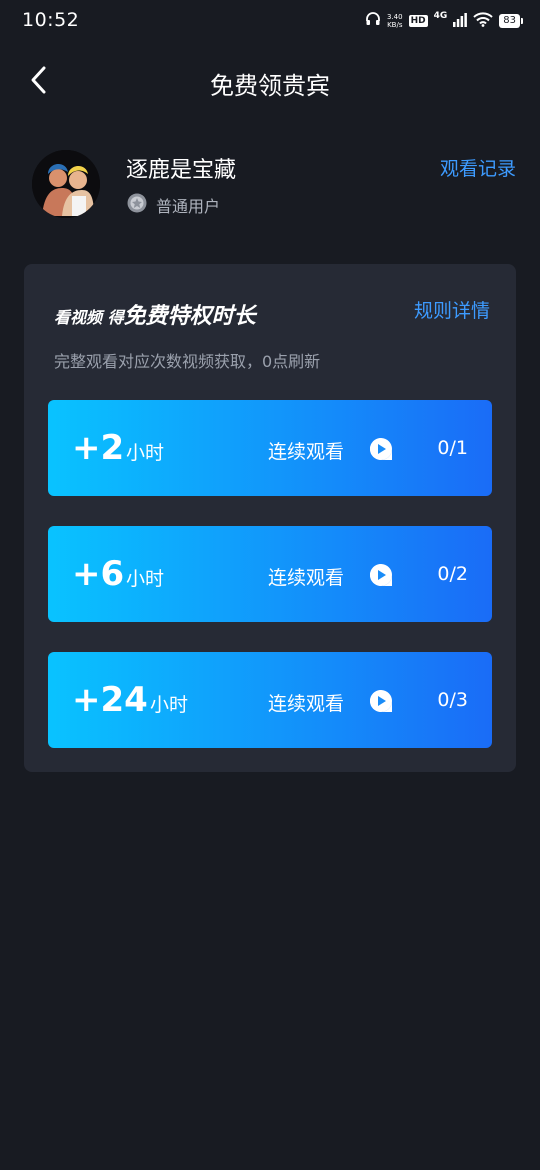  Describe the element at coordinates (98, 574) in the screenshot. I see `reward-amount: +6` at that location.